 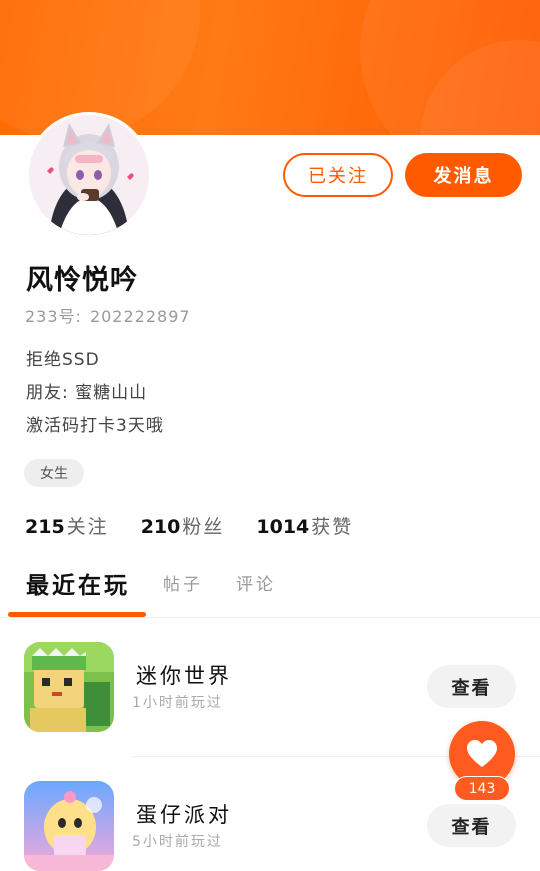 I want to click on stat-label: 关注, so click(x=87, y=527).